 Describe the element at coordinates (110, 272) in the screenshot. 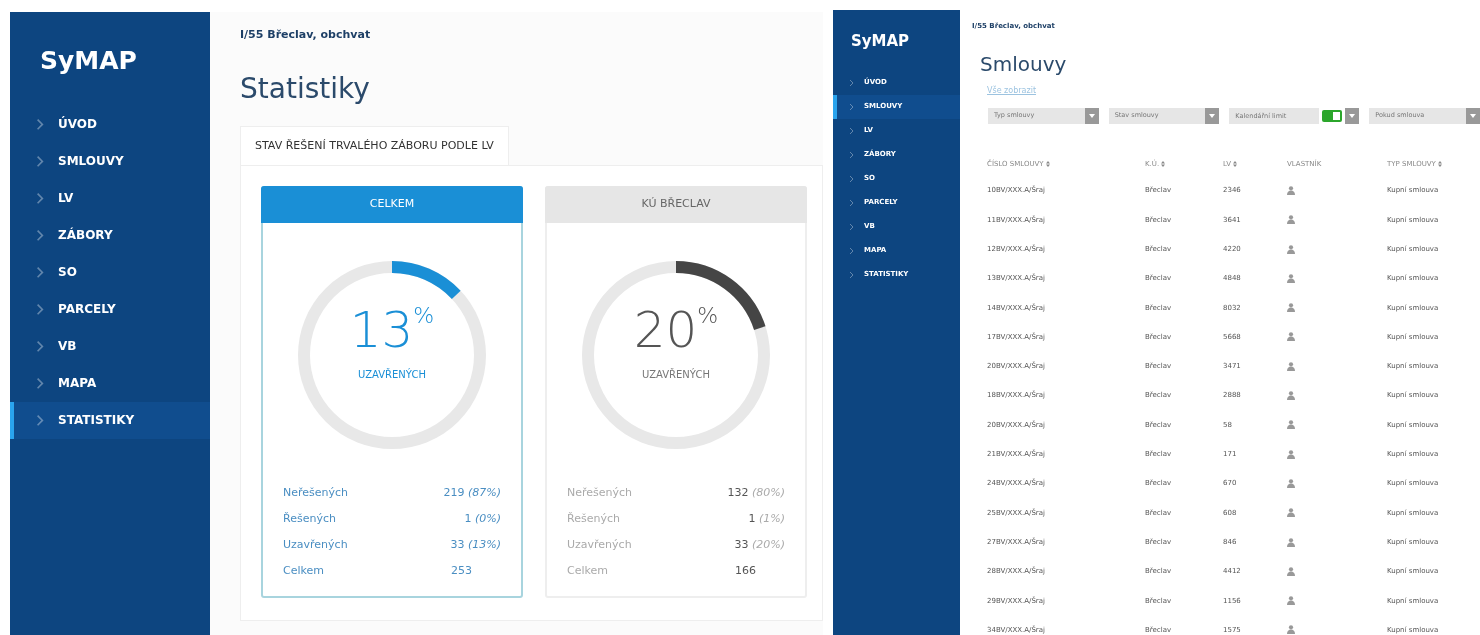

I see `nav-item: SO` at that location.